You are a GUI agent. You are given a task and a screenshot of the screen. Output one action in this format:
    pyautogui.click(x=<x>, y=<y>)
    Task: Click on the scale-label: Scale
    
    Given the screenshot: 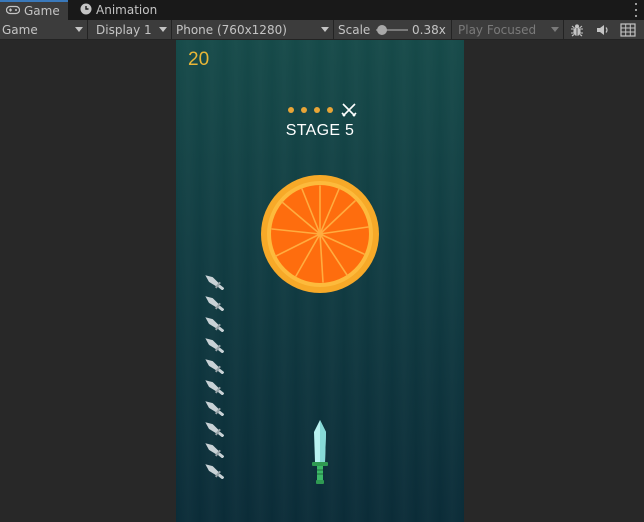 What is the action you would take?
    pyautogui.click(x=354, y=30)
    